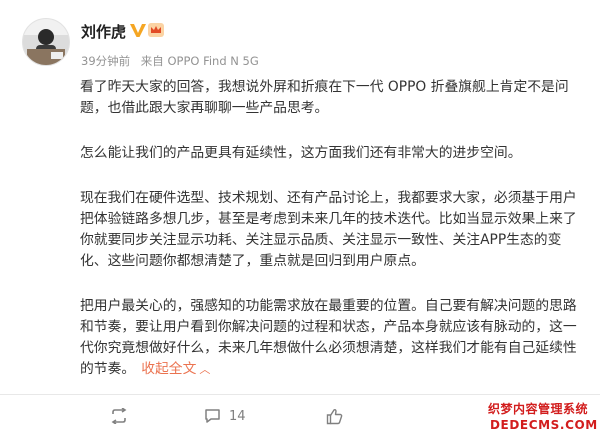 The image size is (600, 437). What do you see at coordinates (199, 61) in the screenshot?
I see `post-source: 来自 OPPO Find N 5G` at bounding box center [199, 61].